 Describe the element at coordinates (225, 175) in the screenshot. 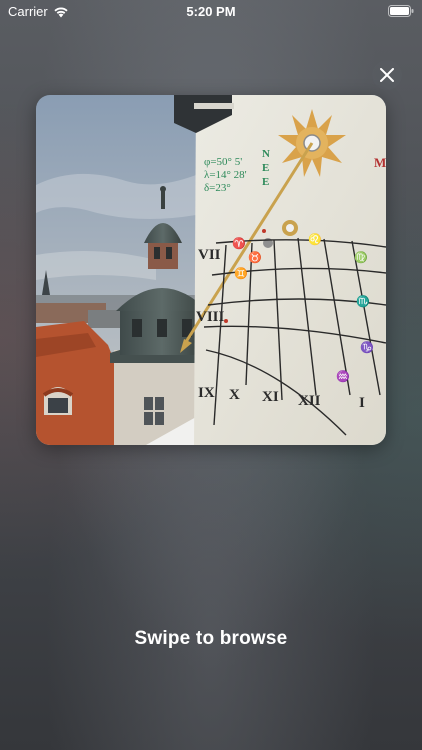

I see `longitude-inscription: λ=14° 28'` at that location.